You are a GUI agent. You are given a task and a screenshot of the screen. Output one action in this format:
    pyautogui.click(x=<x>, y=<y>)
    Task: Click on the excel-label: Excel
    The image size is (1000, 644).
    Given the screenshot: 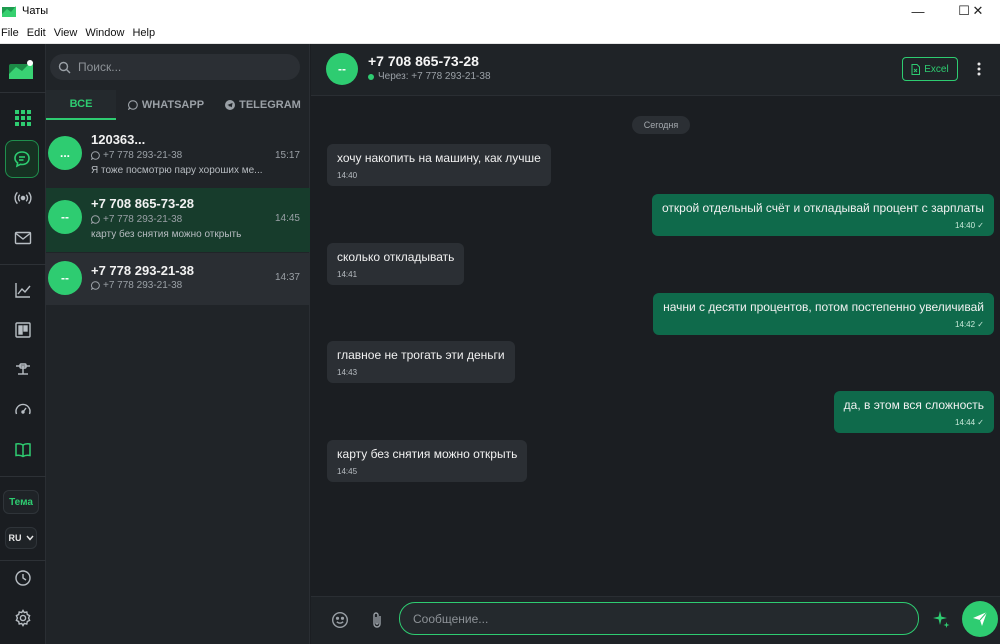 What is the action you would take?
    pyautogui.click(x=936, y=69)
    